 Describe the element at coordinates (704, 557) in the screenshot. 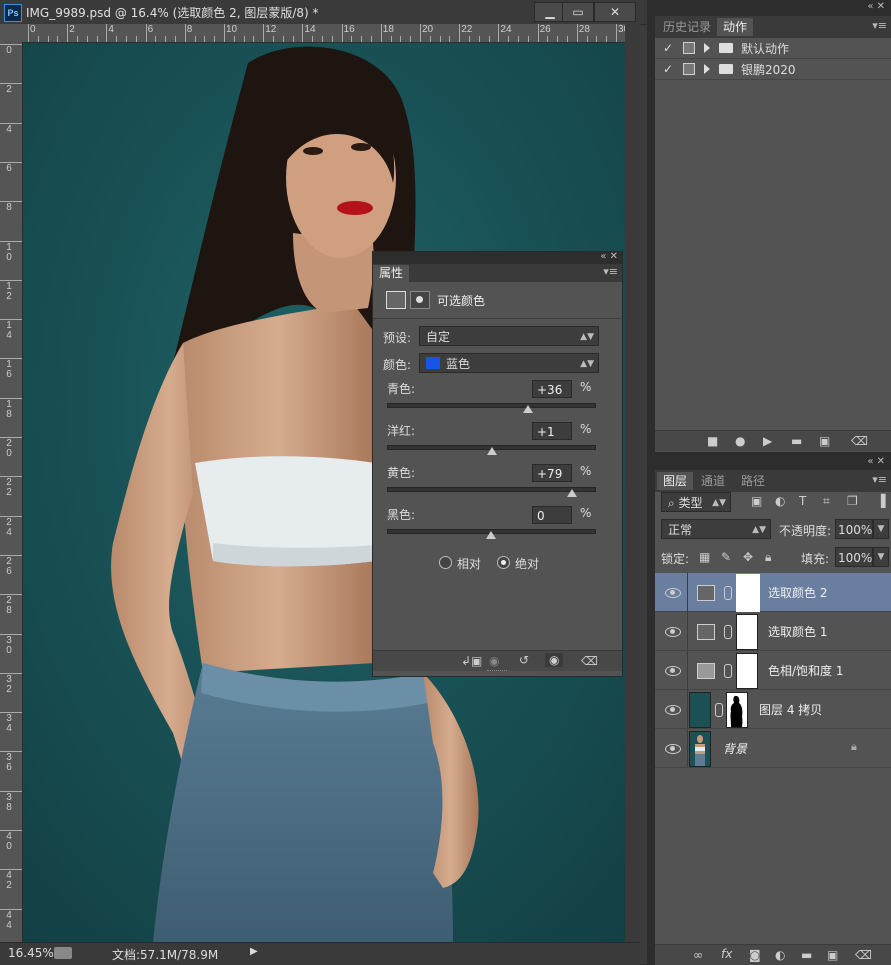

I see `lock-transparent-icon: ▦` at that location.